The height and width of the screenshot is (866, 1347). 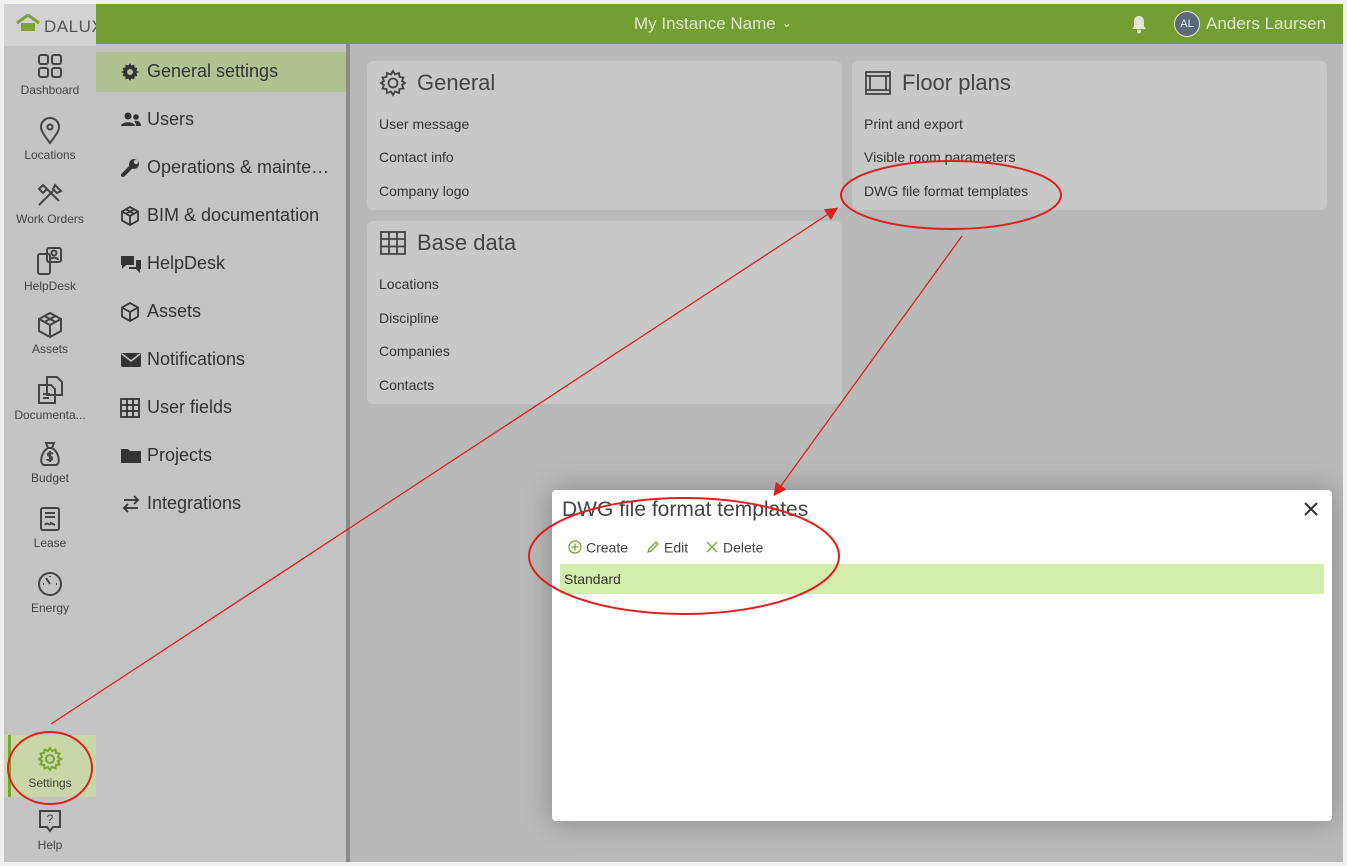 What do you see at coordinates (437, 83) in the screenshot?
I see `card-title: General` at bounding box center [437, 83].